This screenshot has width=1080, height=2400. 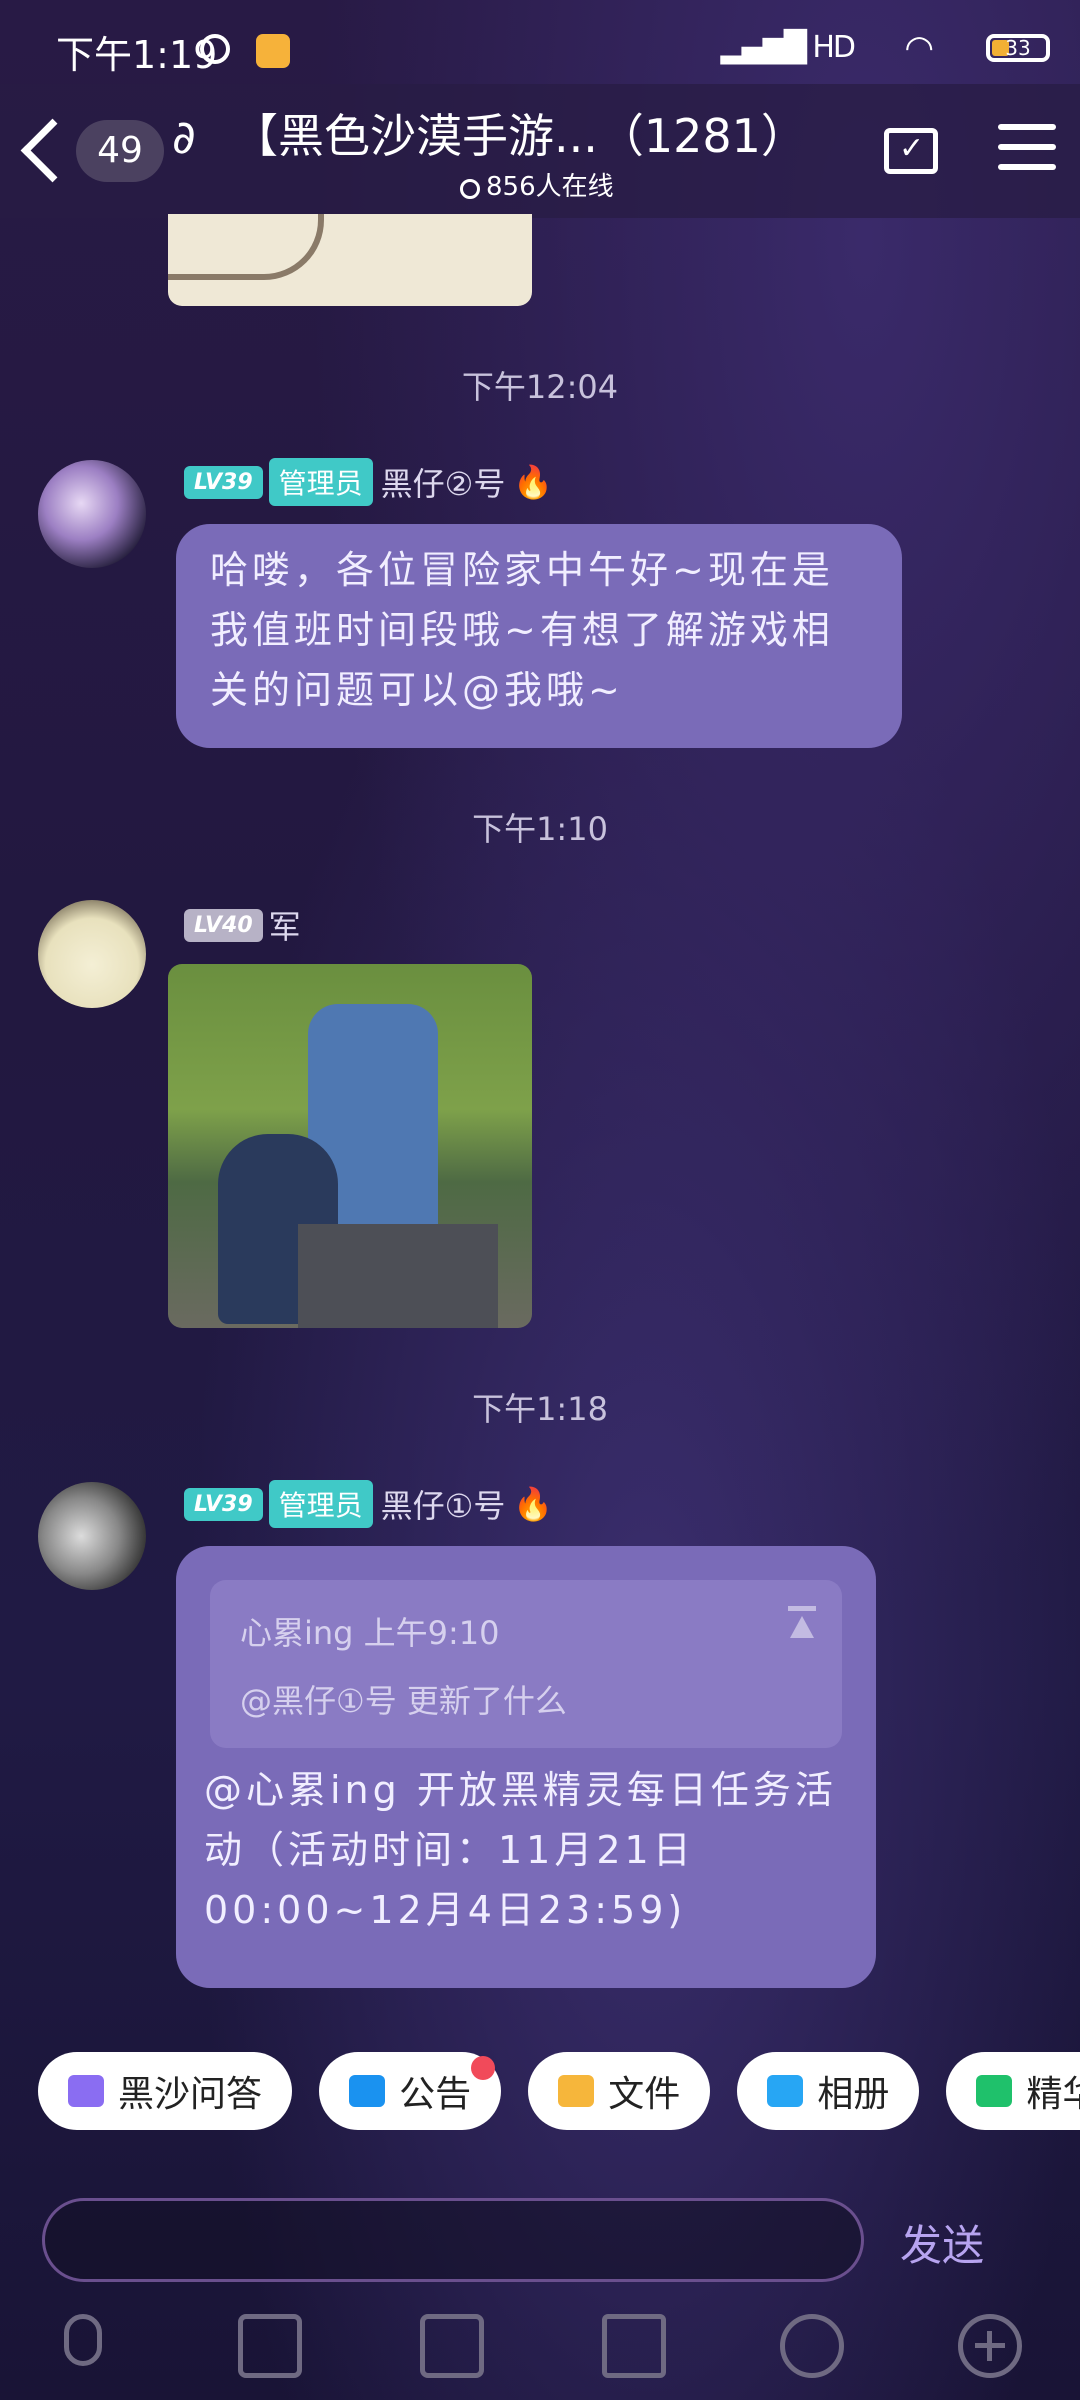 What do you see at coordinates (942, 2242) in the screenshot?
I see `send-button: 发送` at bounding box center [942, 2242].